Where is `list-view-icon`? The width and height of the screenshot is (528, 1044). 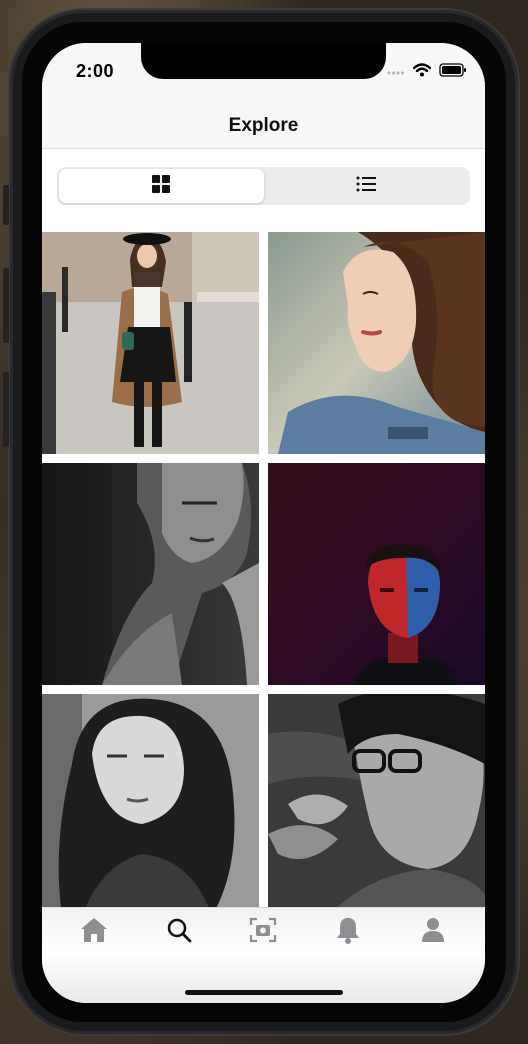
list-view-icon is located at coordinates (366, 186).